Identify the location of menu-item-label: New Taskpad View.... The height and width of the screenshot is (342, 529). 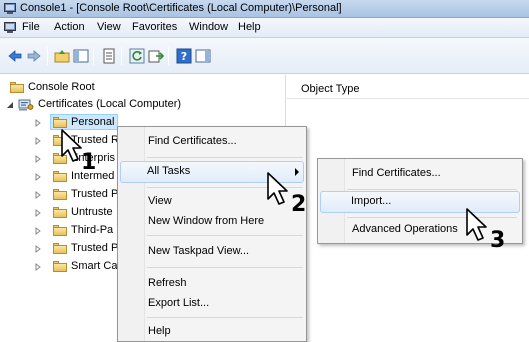
(199, 251).